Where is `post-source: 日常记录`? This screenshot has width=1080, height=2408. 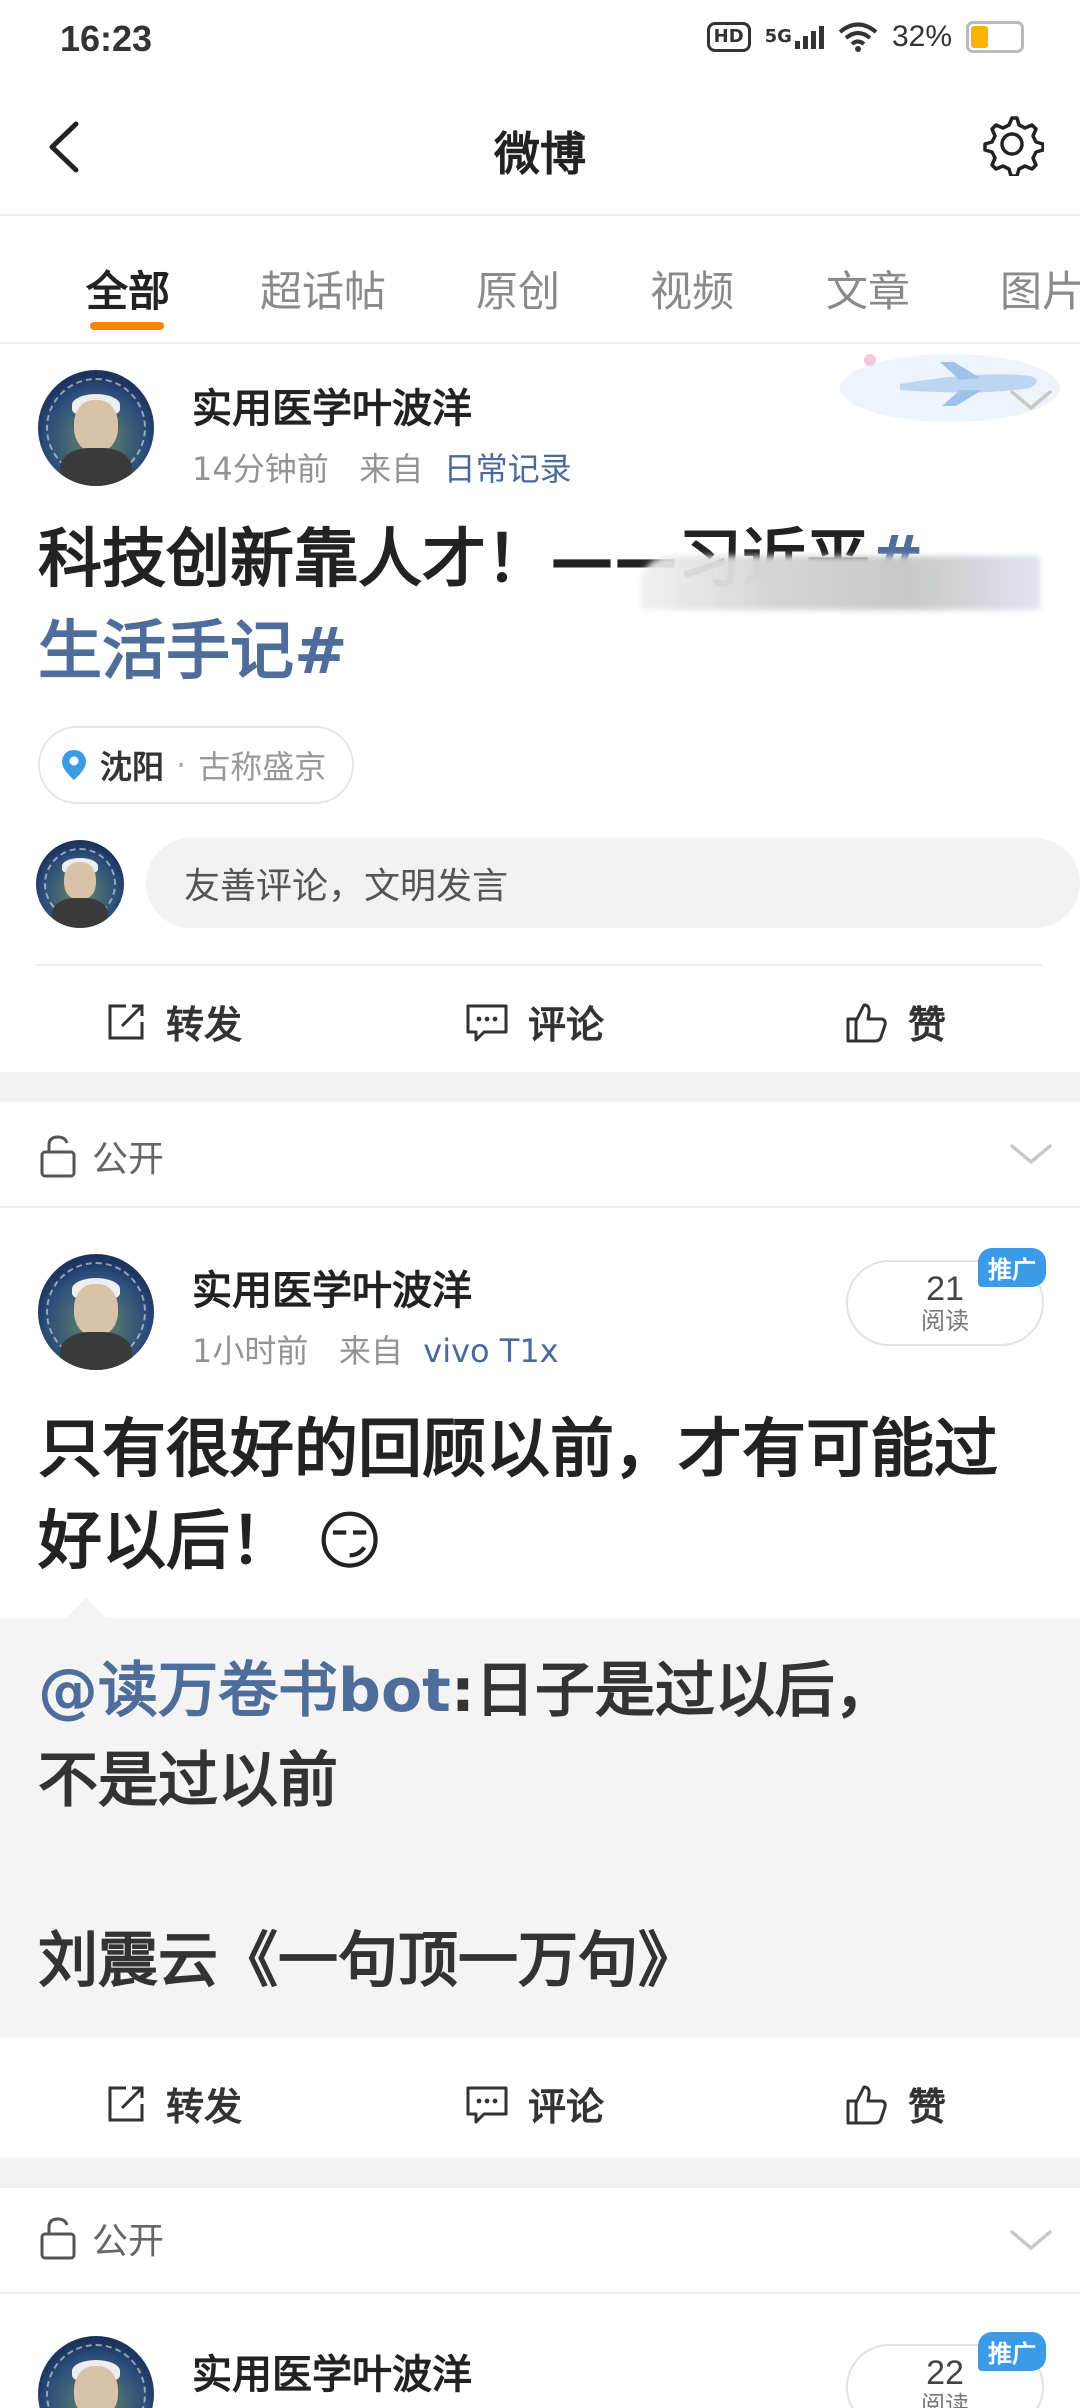 post-source: 日常记录 is located at coordinates (508, 469).